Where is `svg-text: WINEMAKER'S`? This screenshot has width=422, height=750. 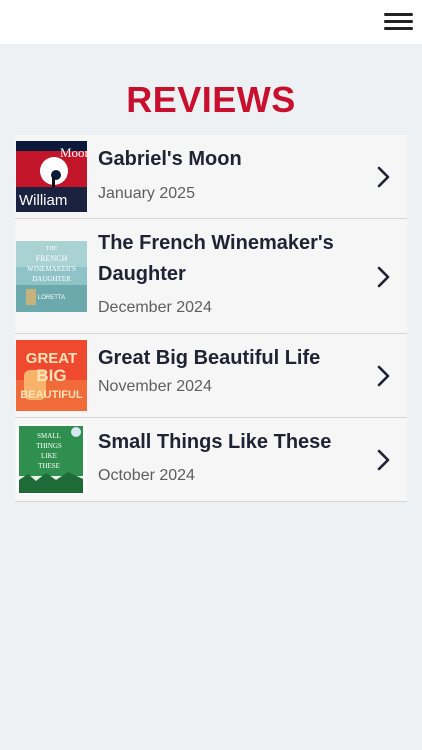
svg-text: WINEMAKER'S is located at coordinates (51, 269).